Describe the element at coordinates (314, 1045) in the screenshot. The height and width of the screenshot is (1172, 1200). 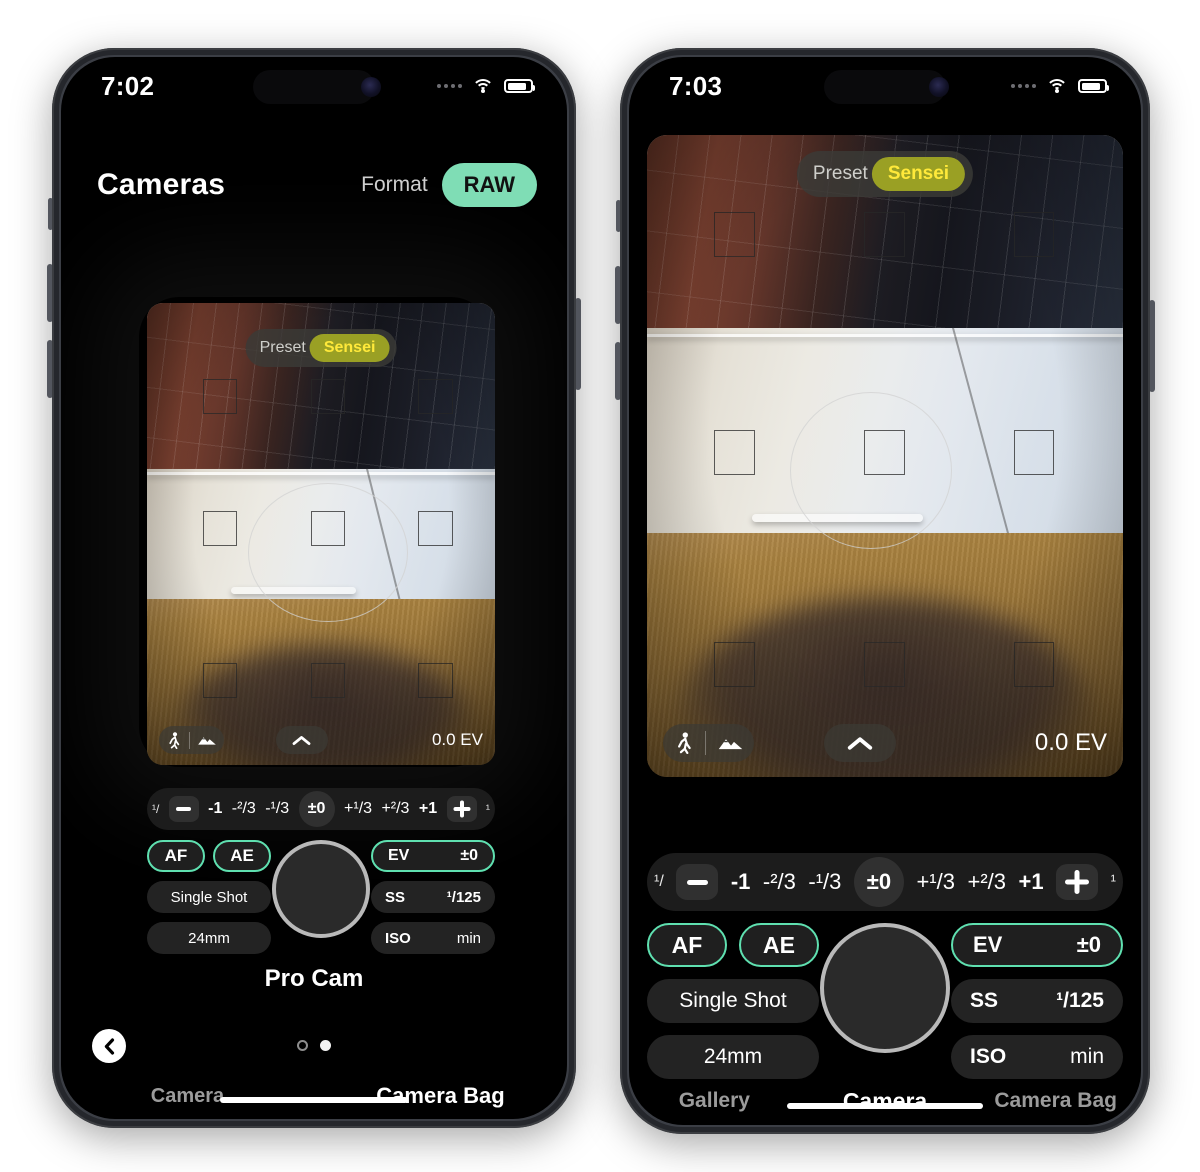
I see `page-indicator` at that location.